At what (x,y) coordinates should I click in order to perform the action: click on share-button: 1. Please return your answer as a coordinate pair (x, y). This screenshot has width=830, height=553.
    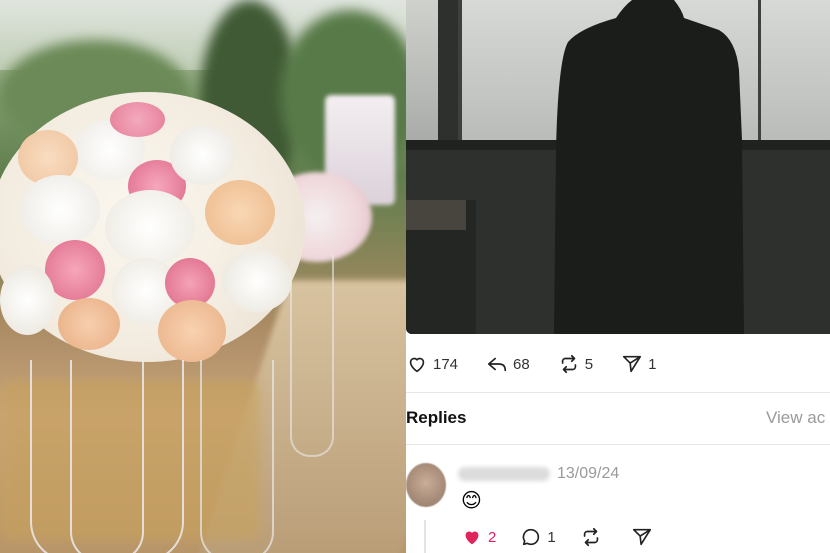
    Looking at the image, I should click on (638, 364).